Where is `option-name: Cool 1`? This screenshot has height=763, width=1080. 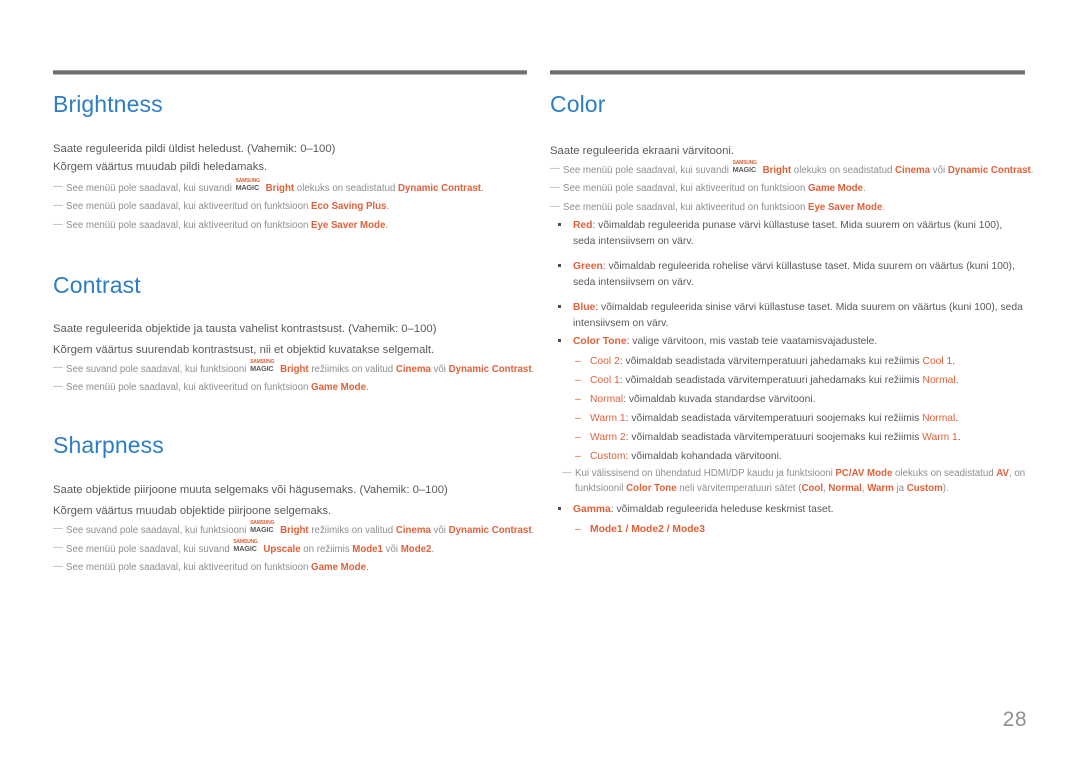 option-name: Cool 1 is located at coordinates (605, 380).